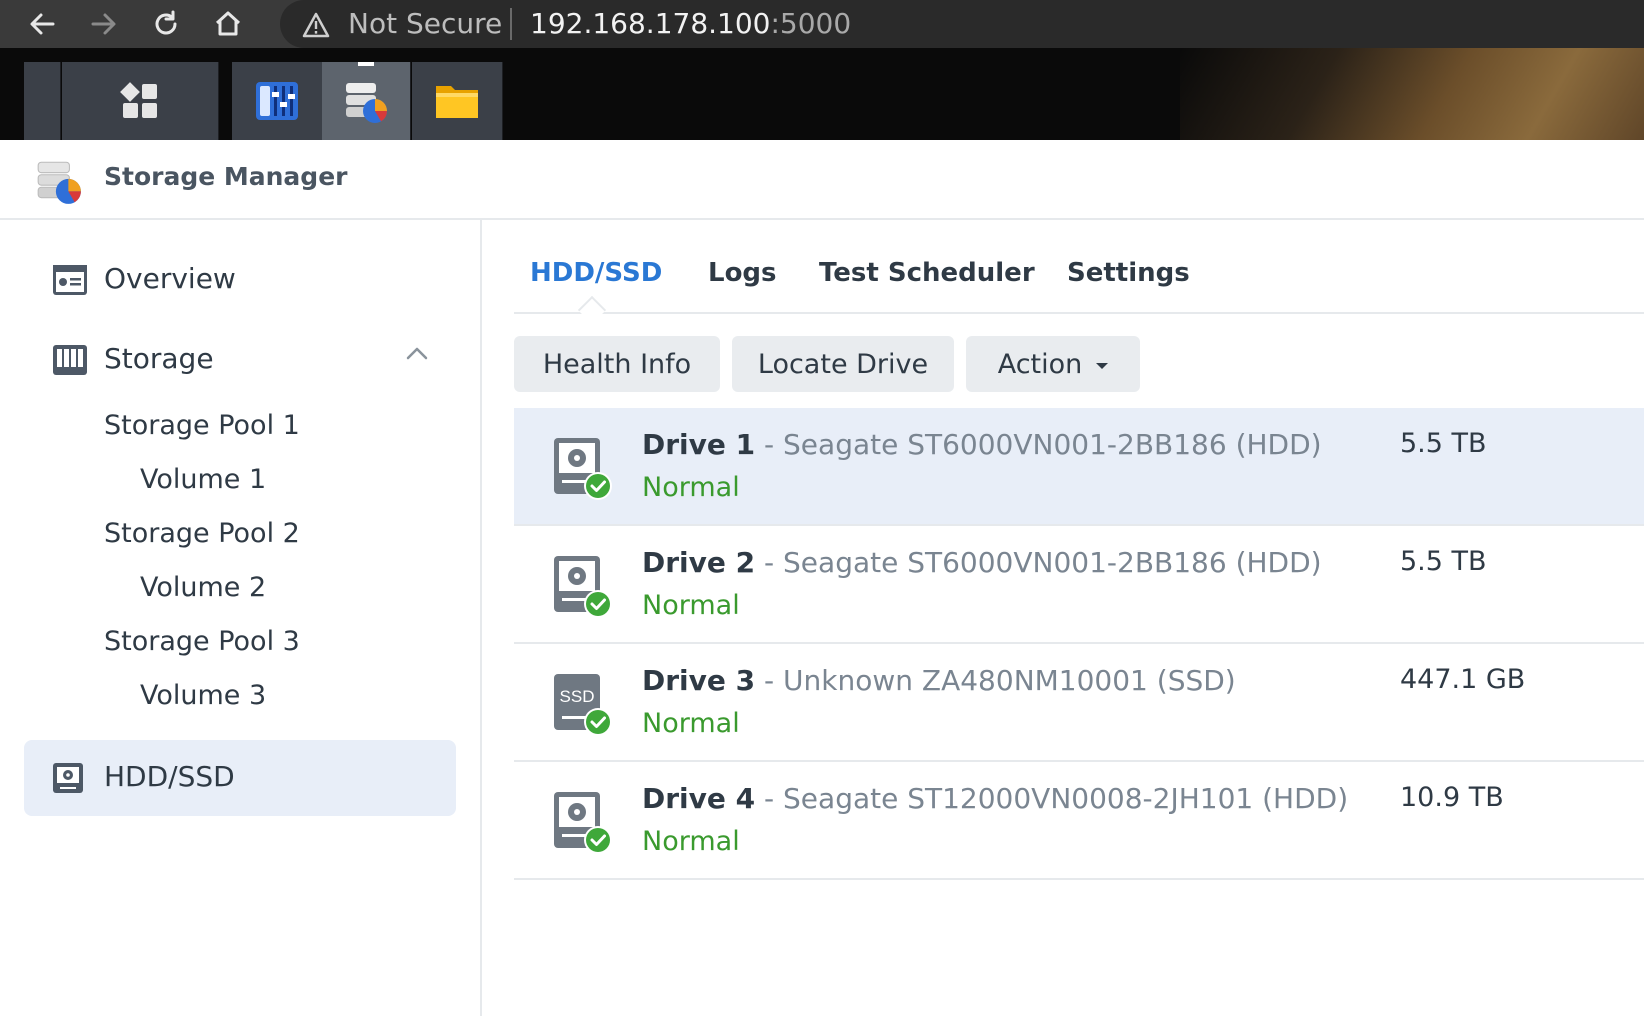 The image size is (1644, 1016). Describe the element at coordinates (316, 25) in the screenshot. I see `warning-icon` at that location.